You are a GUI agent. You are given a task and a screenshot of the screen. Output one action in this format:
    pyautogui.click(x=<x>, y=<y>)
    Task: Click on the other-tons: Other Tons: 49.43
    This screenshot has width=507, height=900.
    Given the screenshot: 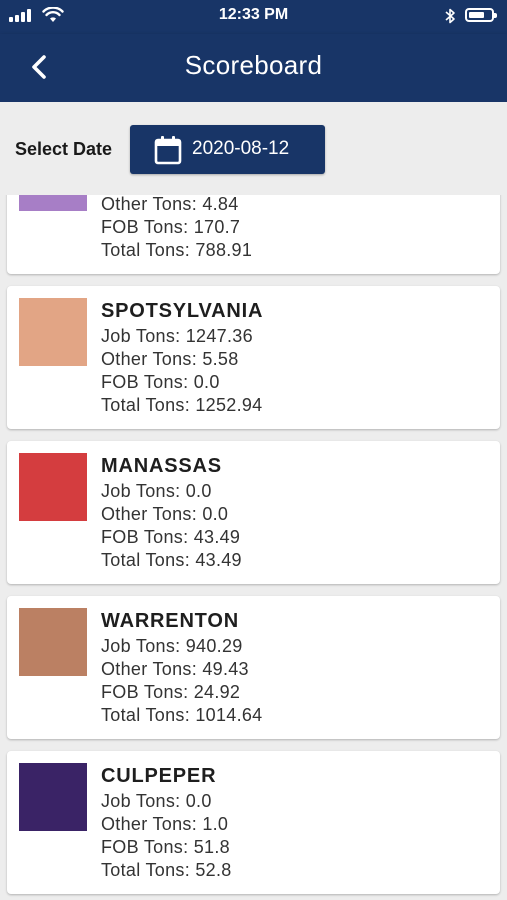 What is the action you would take?
    pyautogui.click(x=175, y=669)
    